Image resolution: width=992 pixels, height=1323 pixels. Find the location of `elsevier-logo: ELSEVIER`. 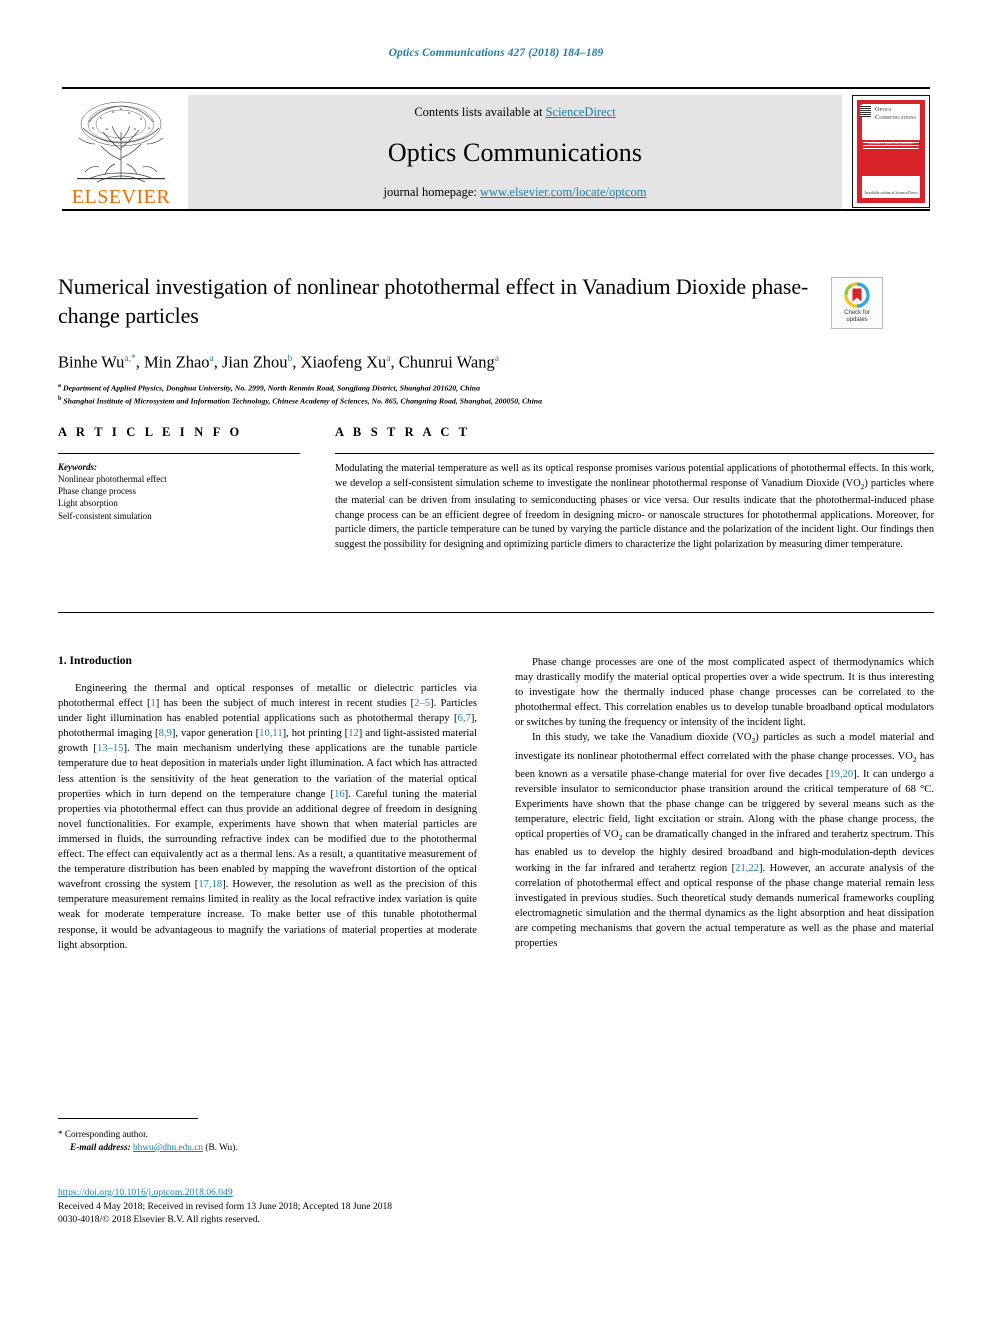

elsevier-logo: ELSEVIER is located at coordinates (121, 152).